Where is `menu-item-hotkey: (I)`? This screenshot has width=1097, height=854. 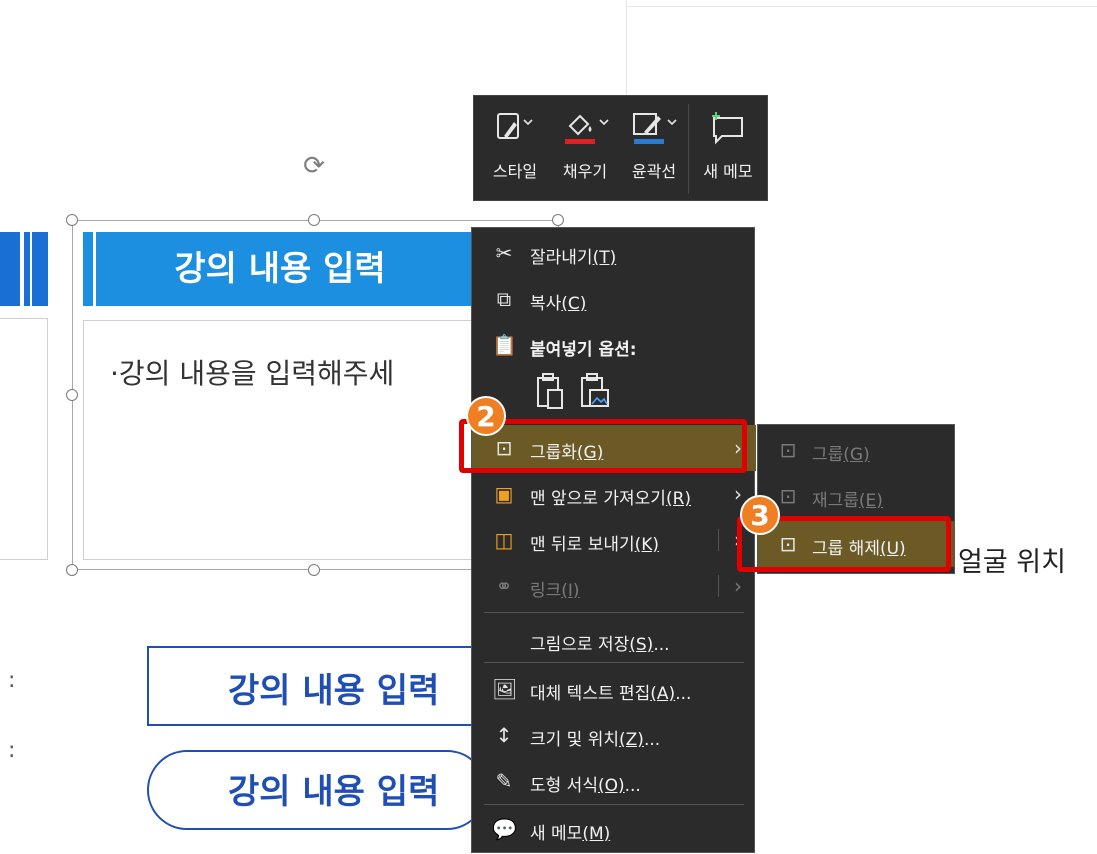 menu-item-hotkey: (I) is located at coordinates (570, 591).